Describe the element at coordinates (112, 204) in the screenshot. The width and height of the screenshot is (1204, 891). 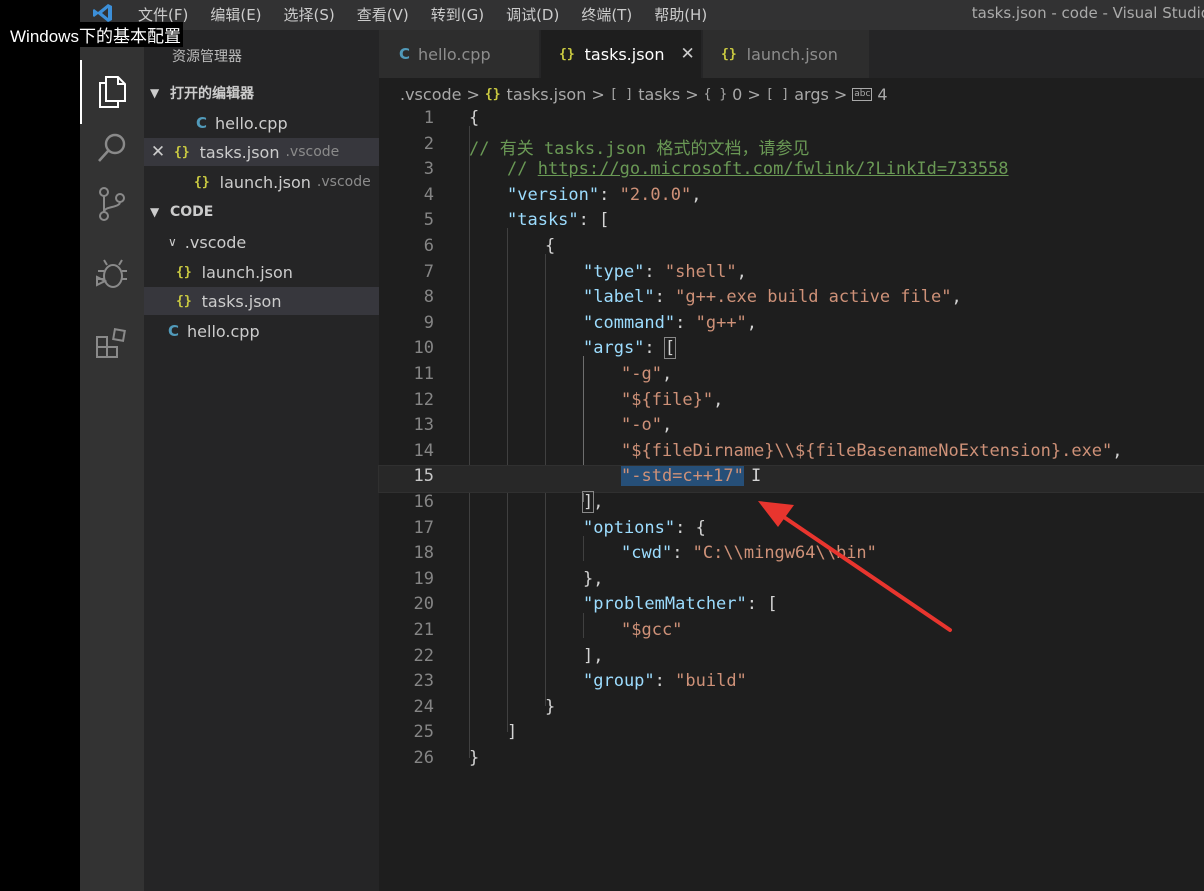
I see `source-control-icon` at that location.